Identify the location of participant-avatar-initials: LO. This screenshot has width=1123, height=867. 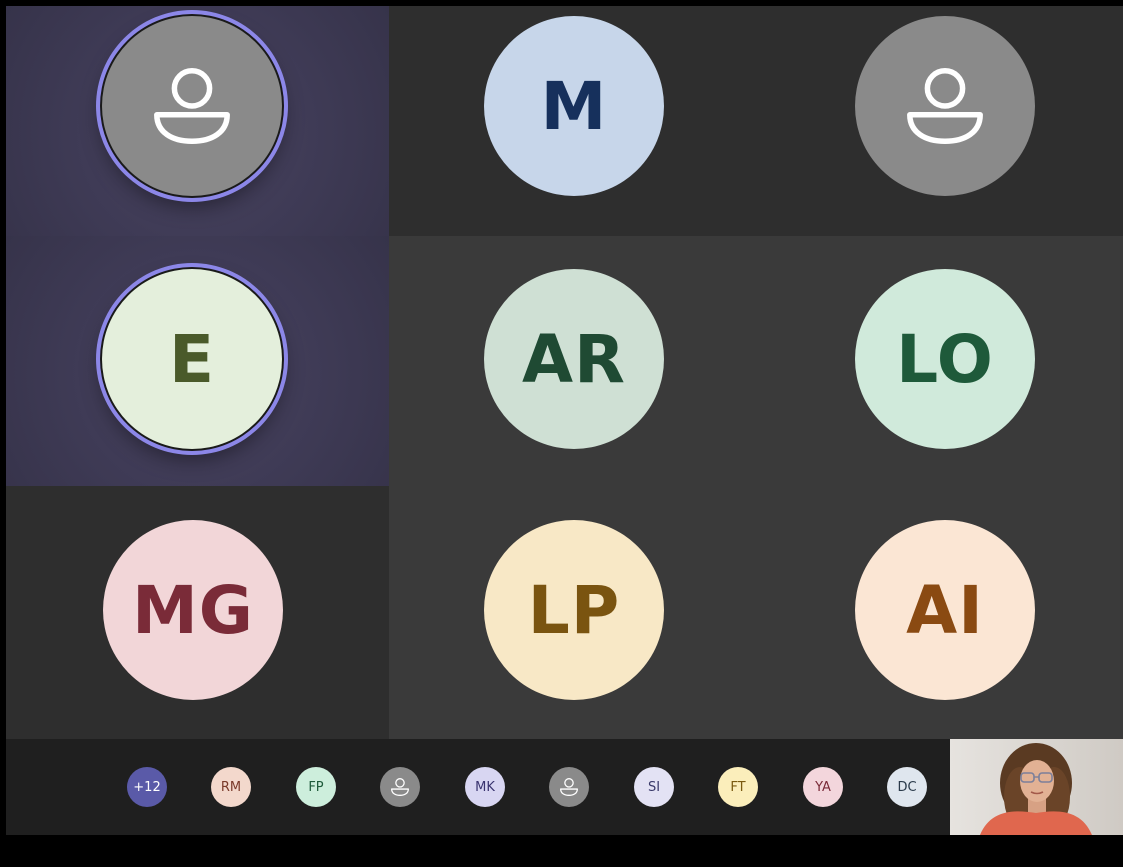
(945, 359).